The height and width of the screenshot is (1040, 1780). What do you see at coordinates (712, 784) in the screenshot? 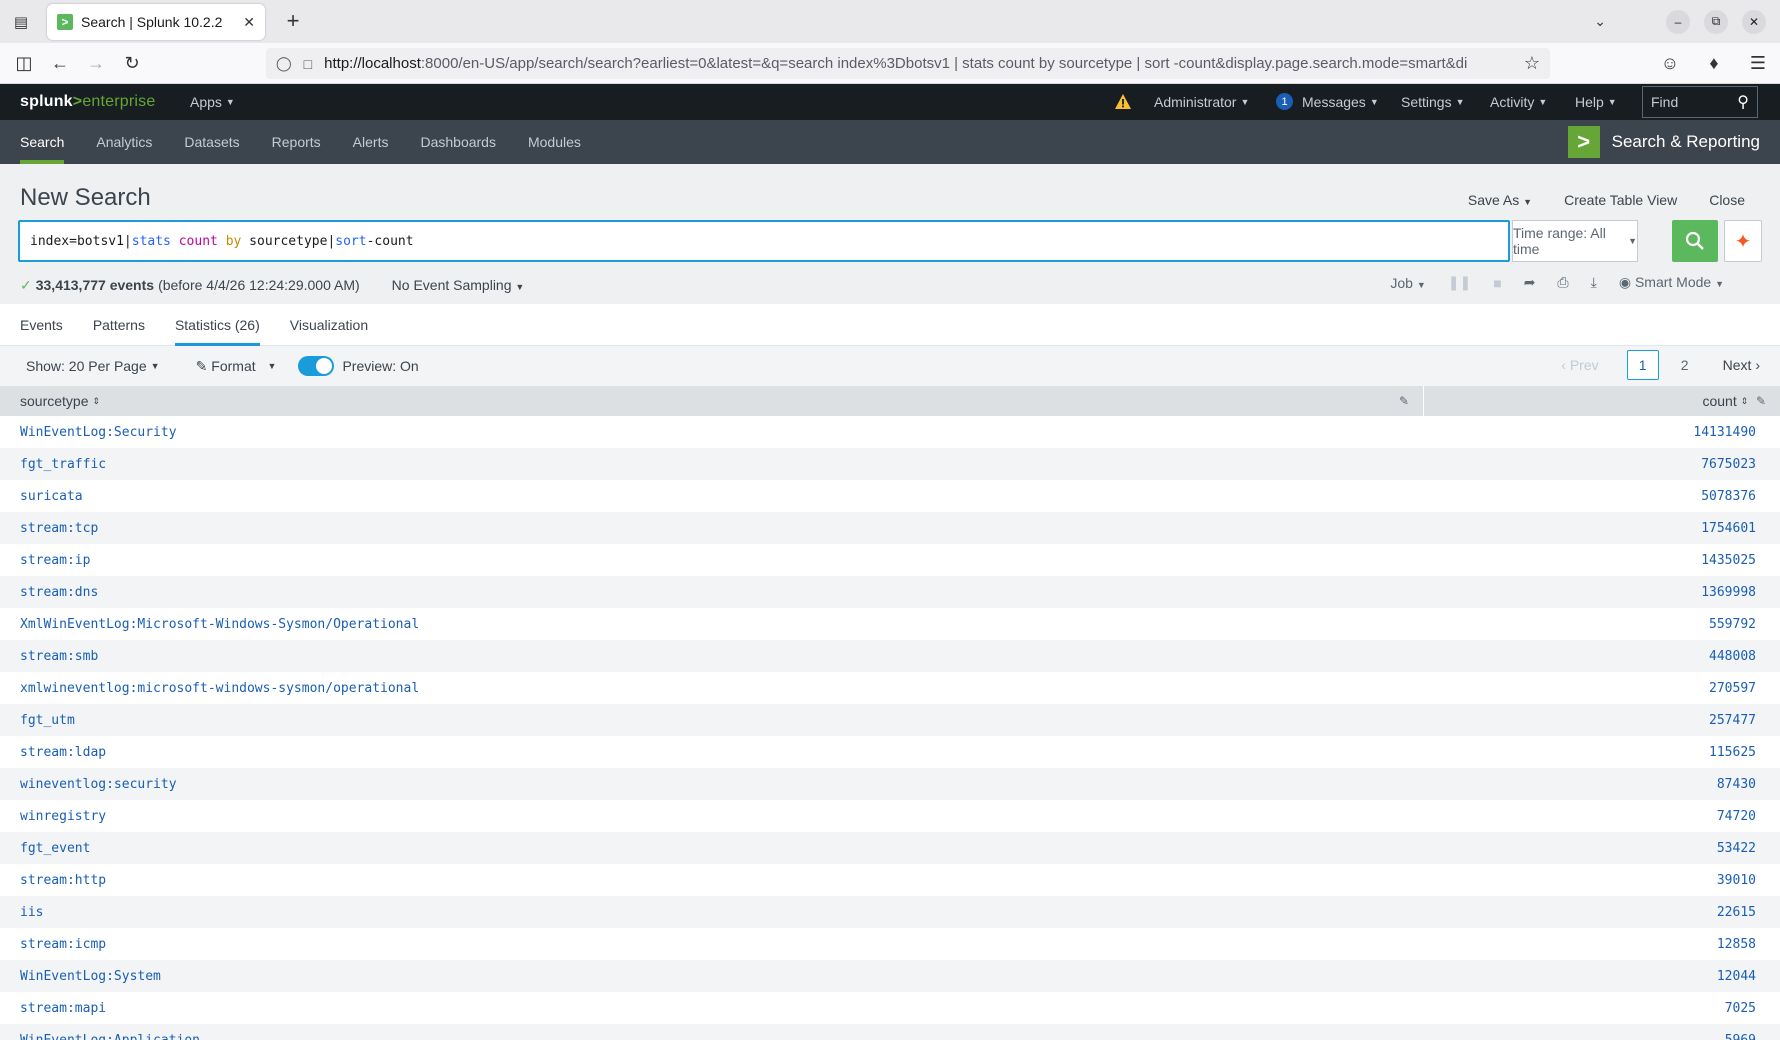
I see `sourcetype-cell: wineventlog:security` at bounding box center [712, 784].